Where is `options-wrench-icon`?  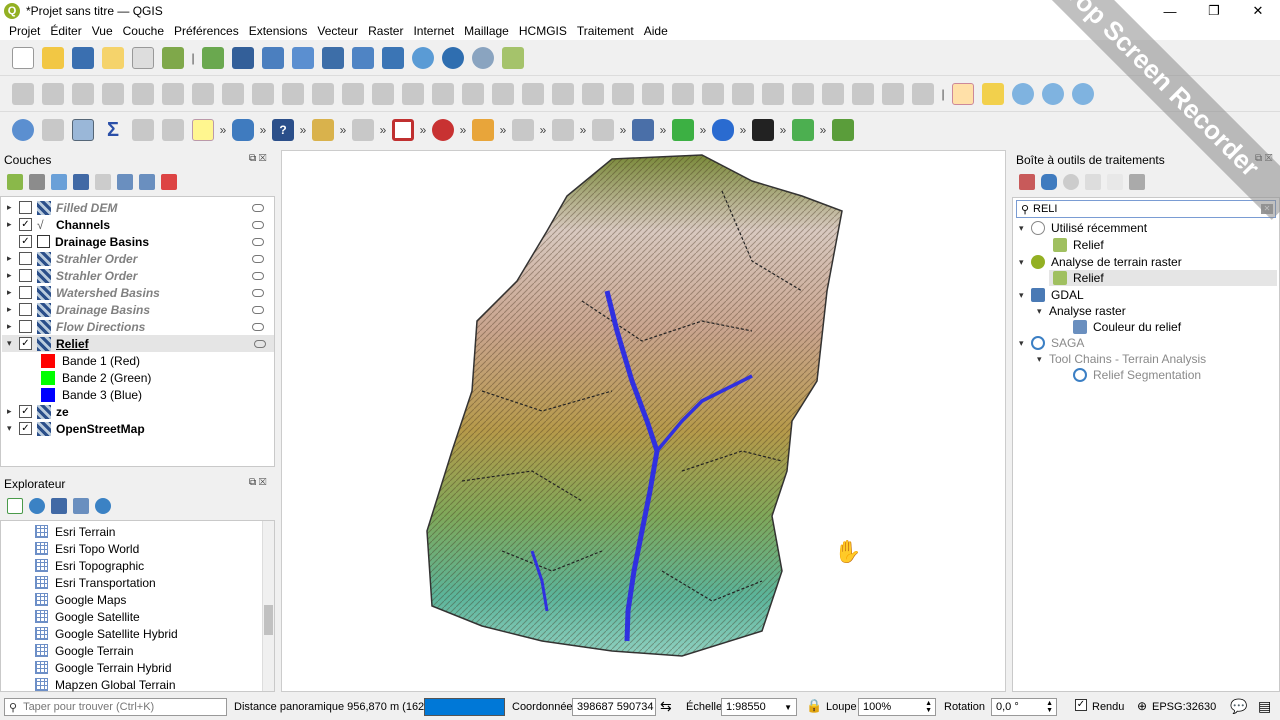 options-wrench-icon is located at coordinates (1137, 182).